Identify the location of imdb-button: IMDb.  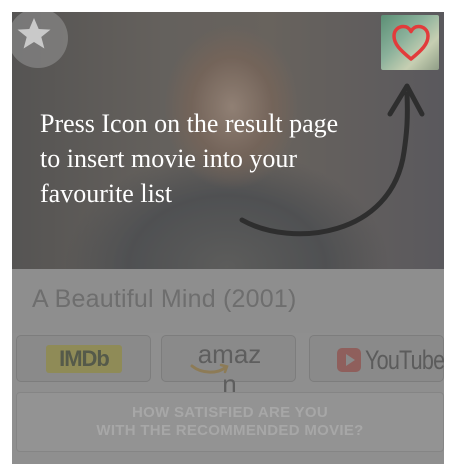
(83, 358).